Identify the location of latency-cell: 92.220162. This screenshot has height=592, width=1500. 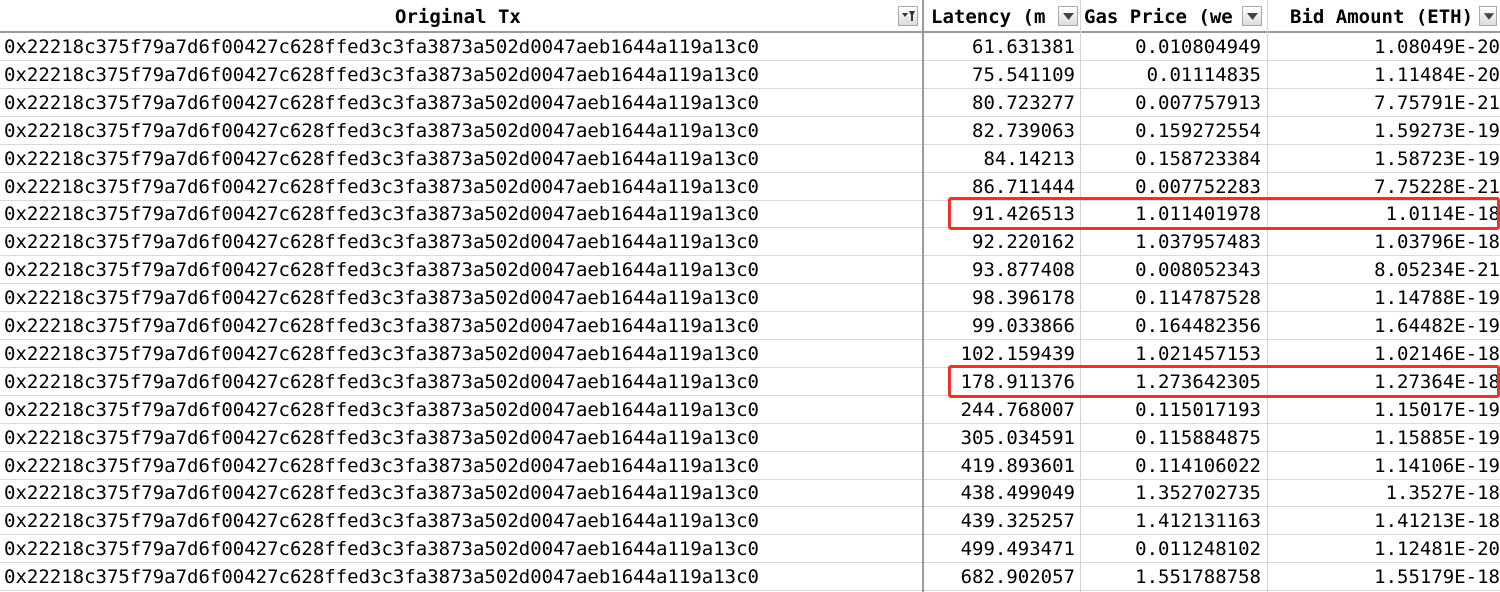
(1000, 241).